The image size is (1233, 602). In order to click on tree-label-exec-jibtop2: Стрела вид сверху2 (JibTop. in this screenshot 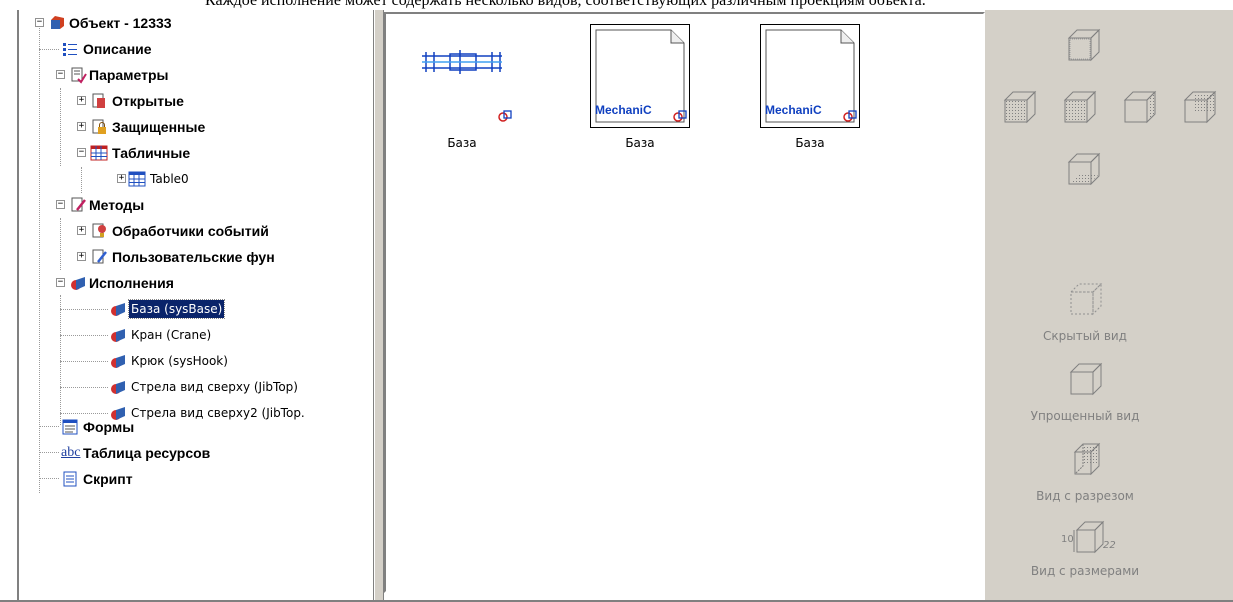, I will do `click(218, 413)`.